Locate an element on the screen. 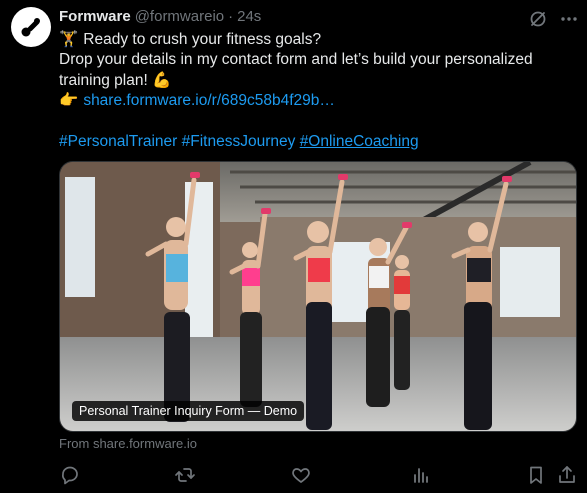  grok-icon is located at coordinates (538, 19).